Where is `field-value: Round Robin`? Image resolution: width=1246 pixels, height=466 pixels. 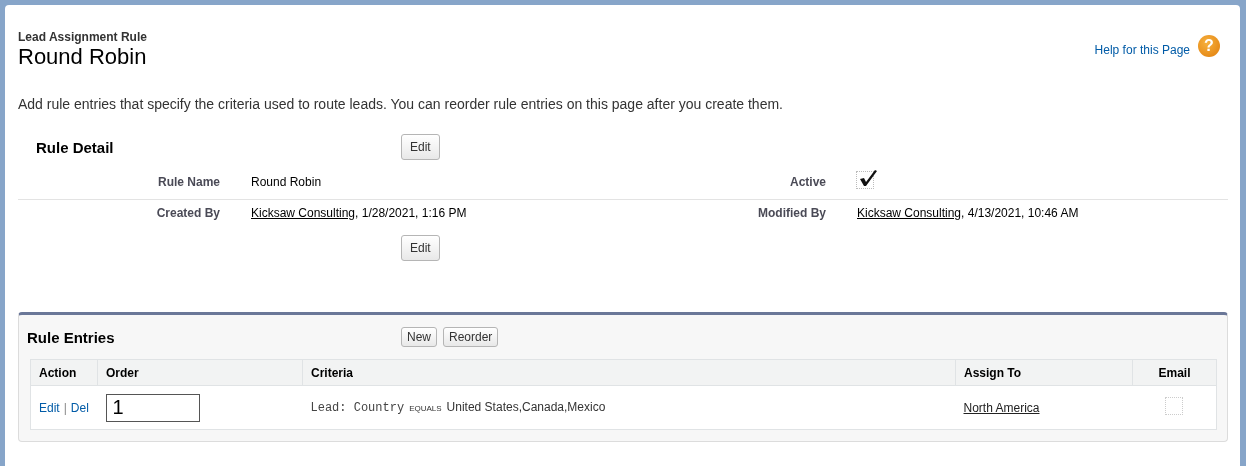
field-value: Round Robin is located at coordinates (286, 182).